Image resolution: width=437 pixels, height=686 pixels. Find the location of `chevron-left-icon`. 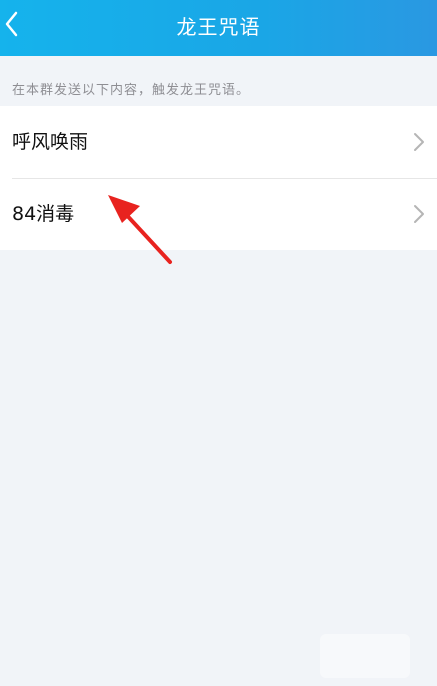

chevron-left-icon is located at coordinates (11, 24).